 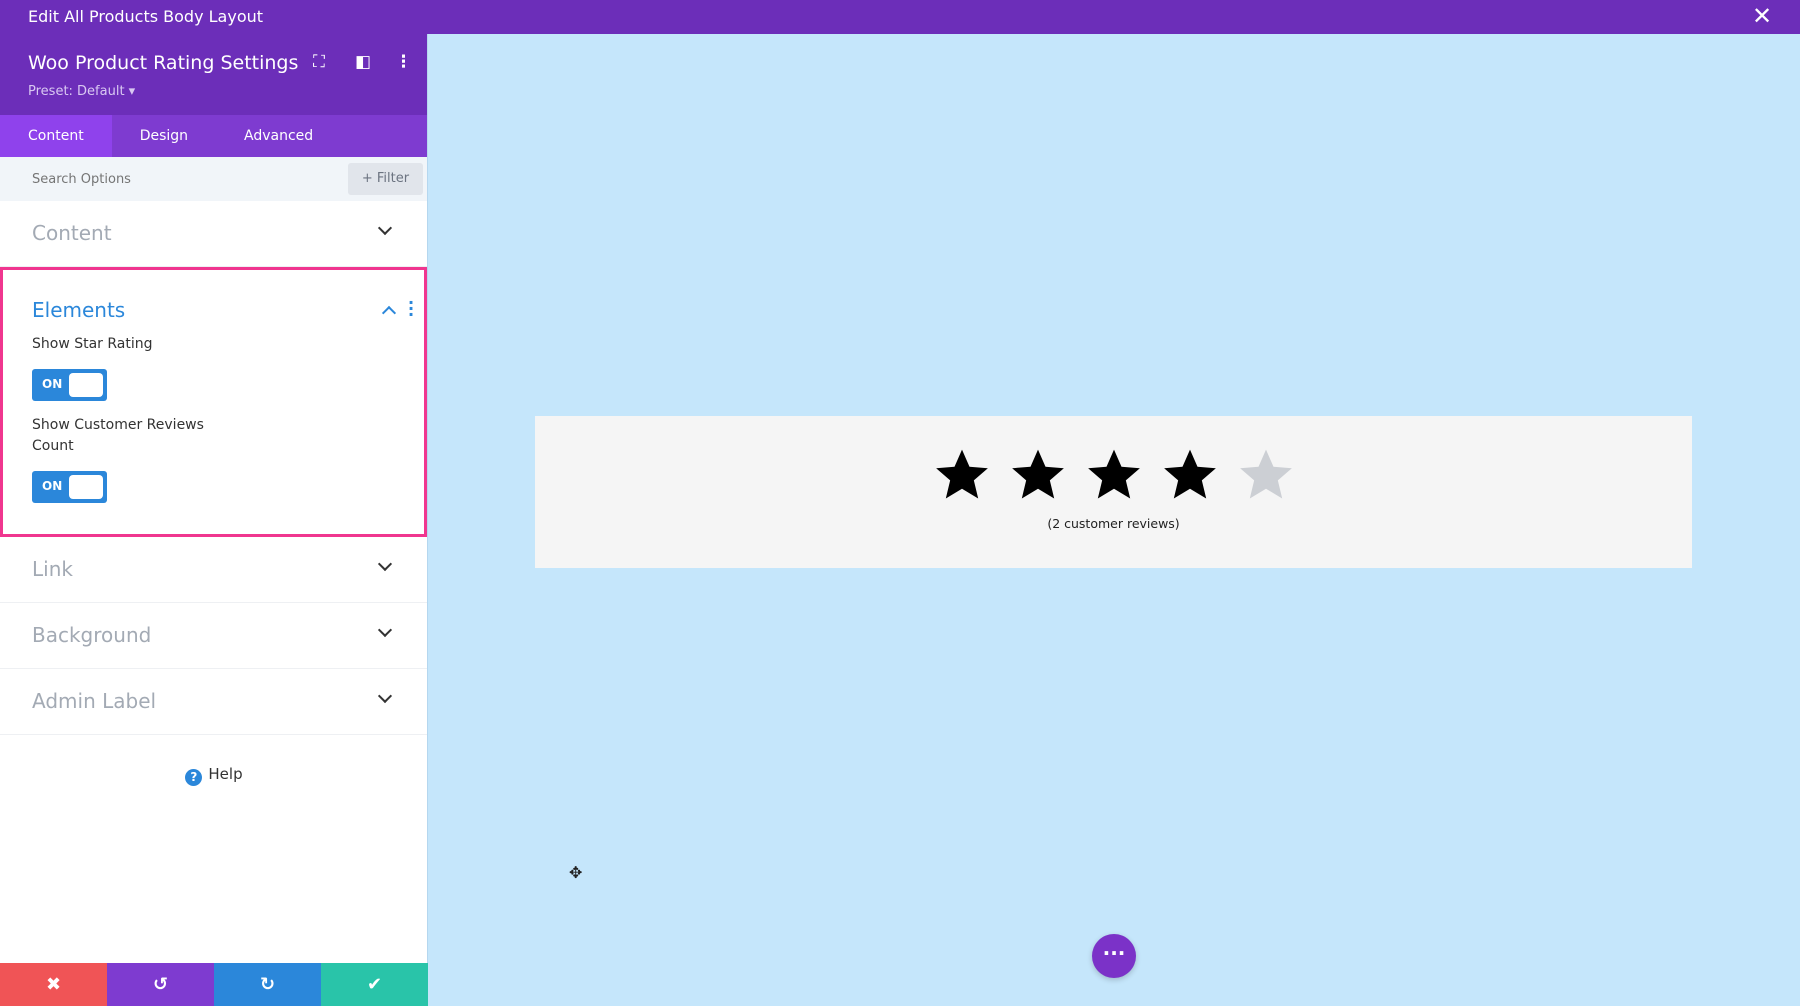 I want to click on panel-title: Woo Product Rating Settings, so click(x=163, y=63).